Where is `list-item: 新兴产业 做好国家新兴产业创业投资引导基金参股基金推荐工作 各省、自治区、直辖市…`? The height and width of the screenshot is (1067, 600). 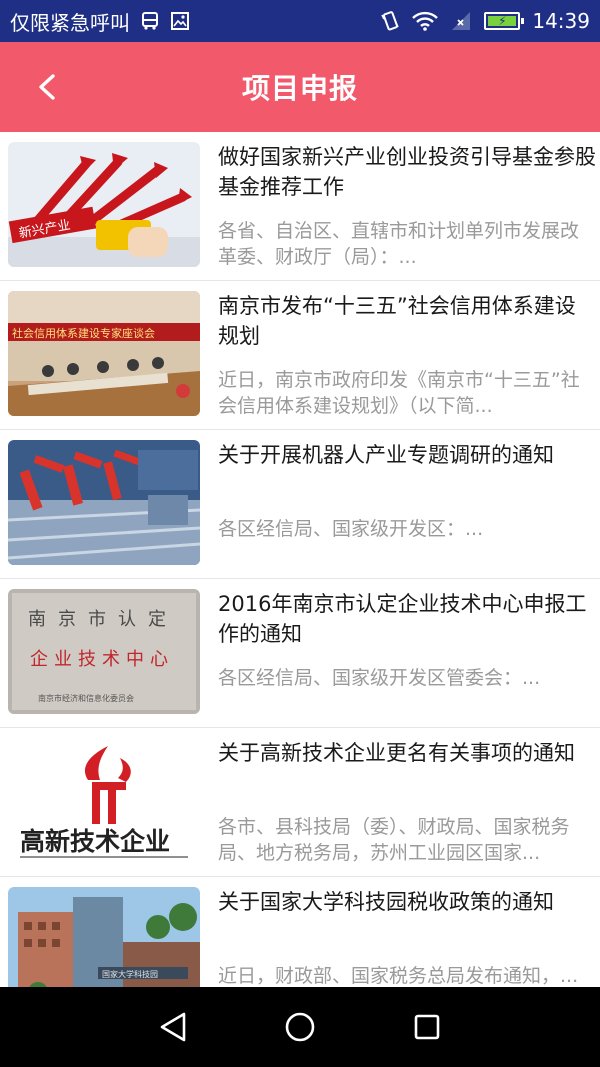
list-item: 新兴产业 做好国家新兴产业创业投资引导基金参股基金推荐工作 各省、自治区、直辖市… is located at coordinates (300, 206).